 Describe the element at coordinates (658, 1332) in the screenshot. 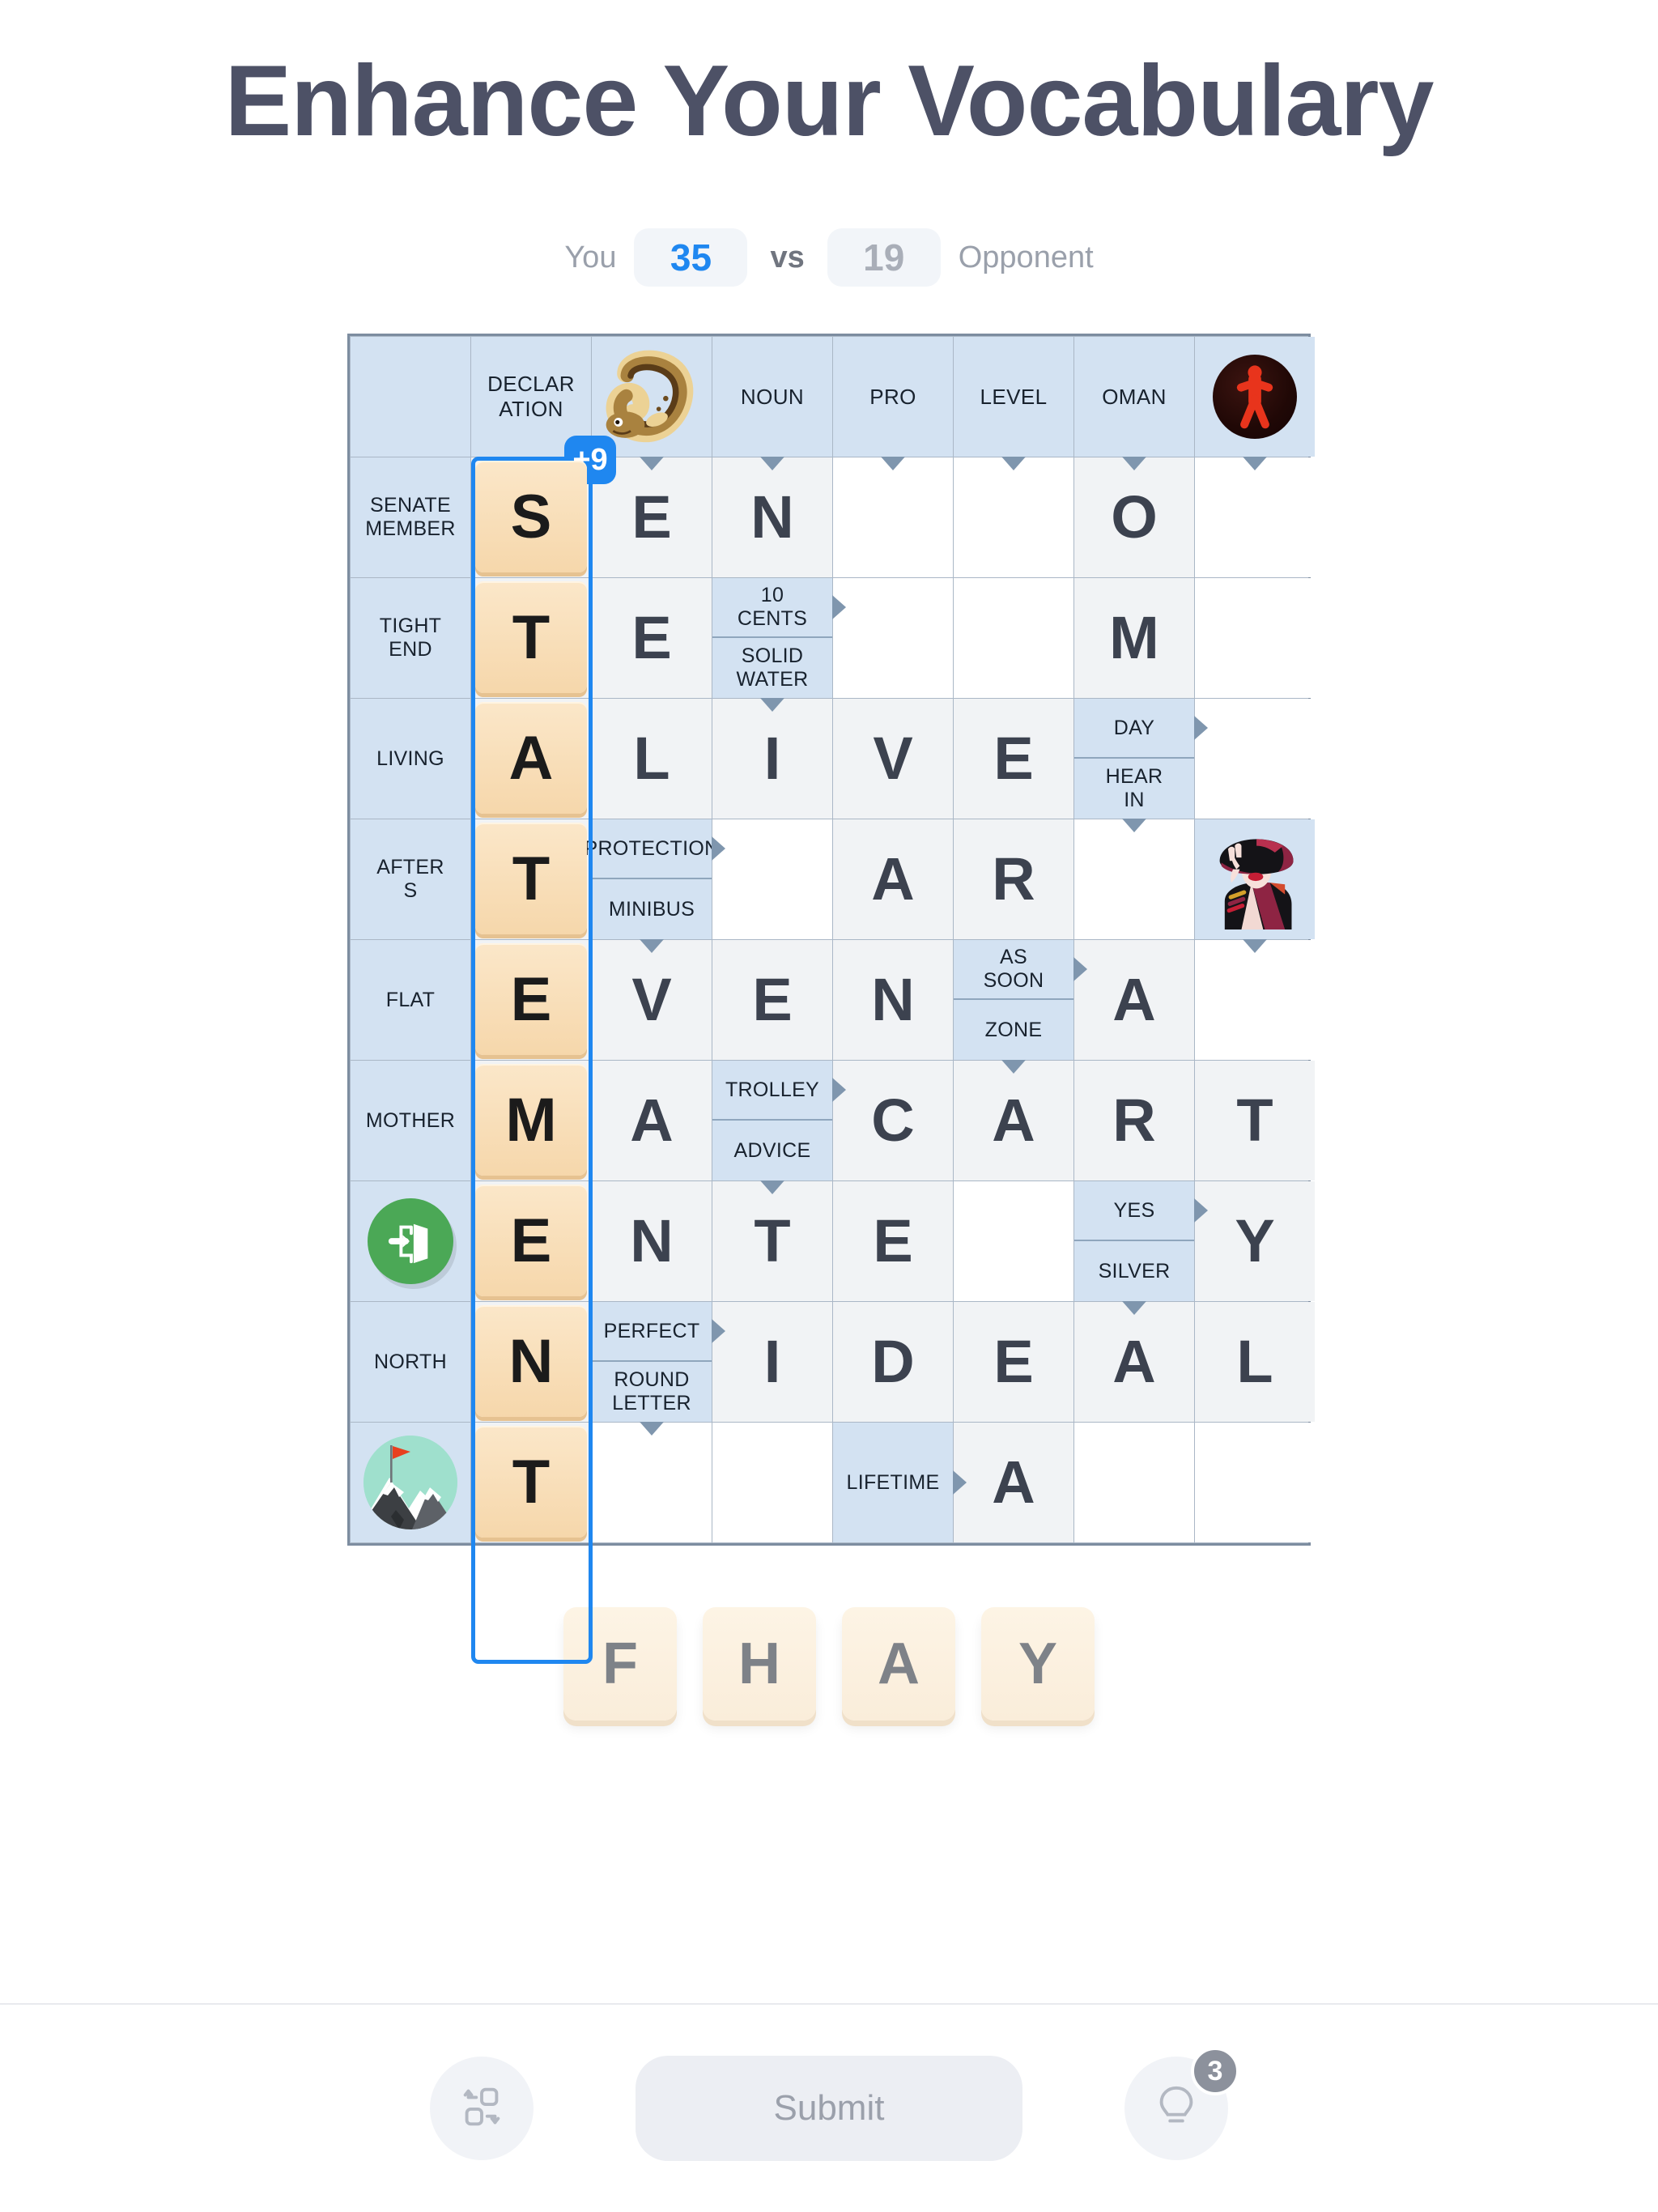

I see `split-clue-top: PERFECT` at that location.